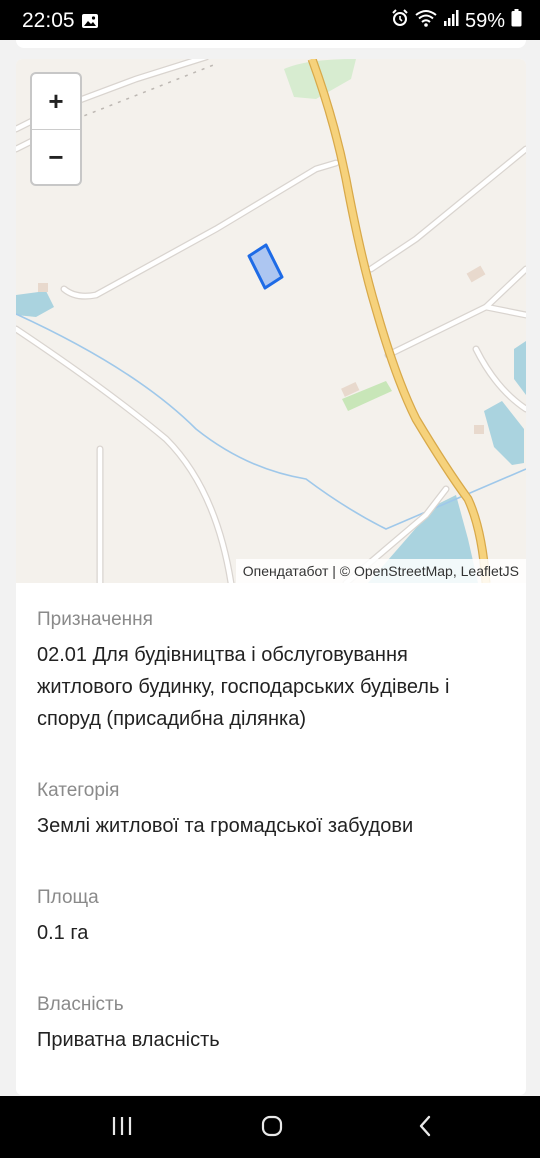 This screenshot has height=1158, width=540. Describe the element at coordinates (516, 21) in the screenshot. I see `battery-icon` at that location.